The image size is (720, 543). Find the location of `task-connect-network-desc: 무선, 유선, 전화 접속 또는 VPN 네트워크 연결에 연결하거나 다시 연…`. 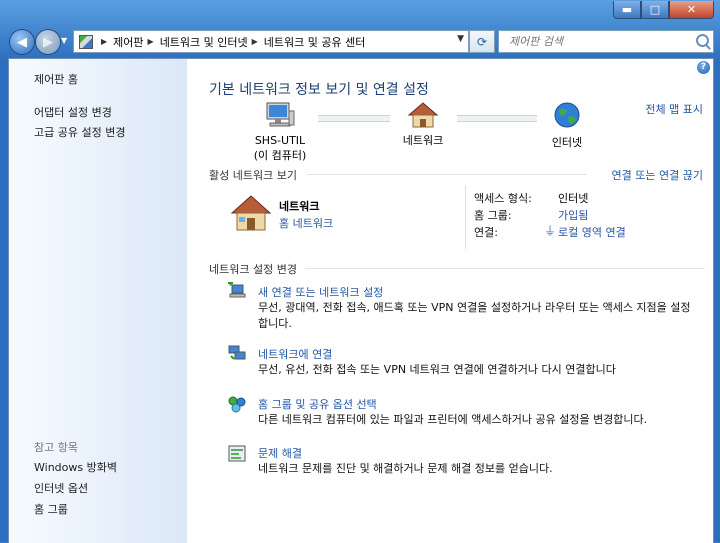

task-connect-network-desc: 무선, 유선, 전화 접속 또는 VPN 네트워크 연결에 연결하거나 다시 연… is located at coordinates (437, 369).